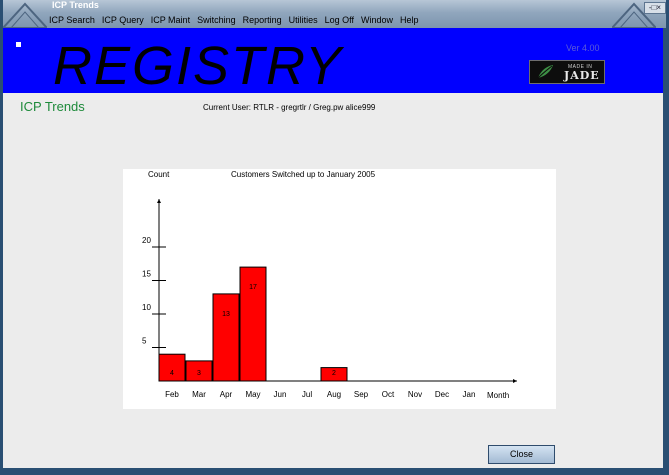 The image size is (669, 475). I want to click on bar-data-label: 2, so click(334, 373).